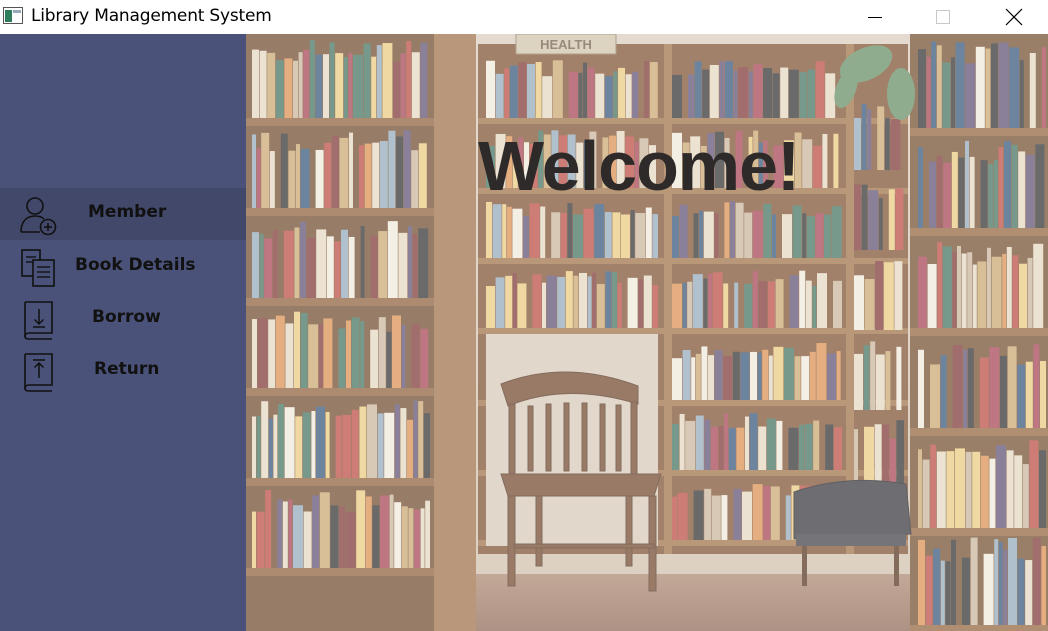  What do you see at coordinates (38, 372) in the screenshot?
I see `return-book-icon` at bounding box center [38, 372].